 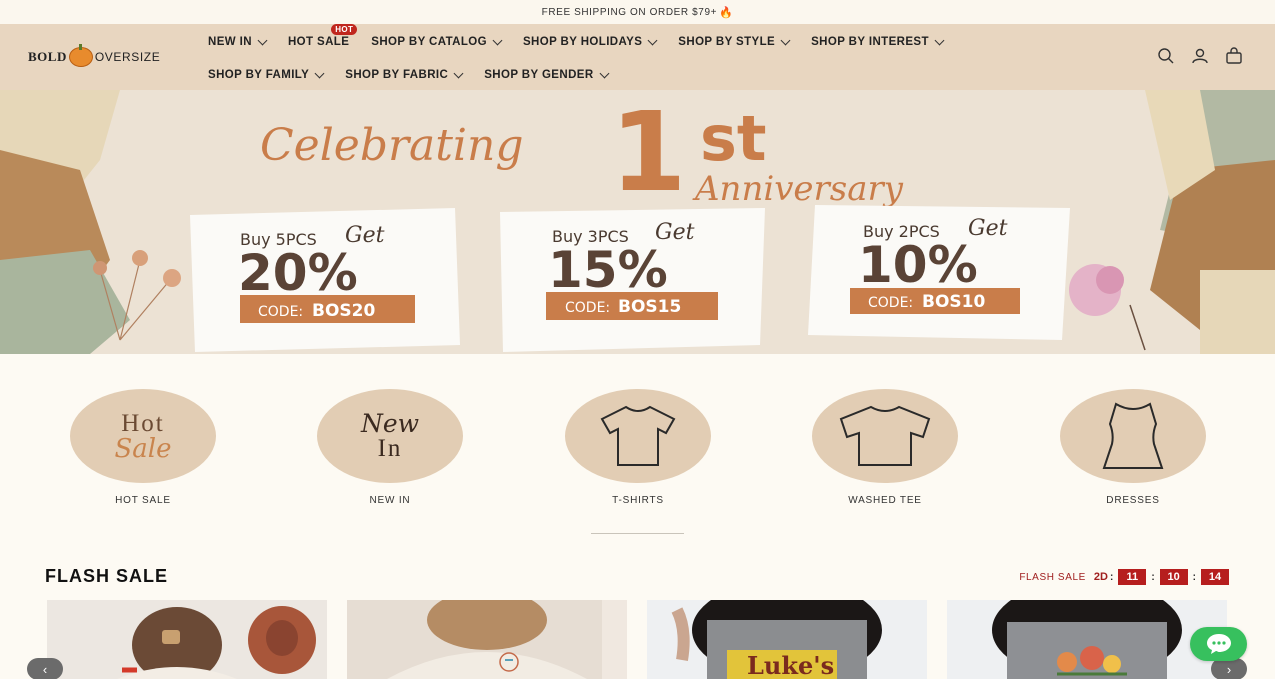 I want to click on logo: BOLD OVERSIZE, so click(x=94, y=57).